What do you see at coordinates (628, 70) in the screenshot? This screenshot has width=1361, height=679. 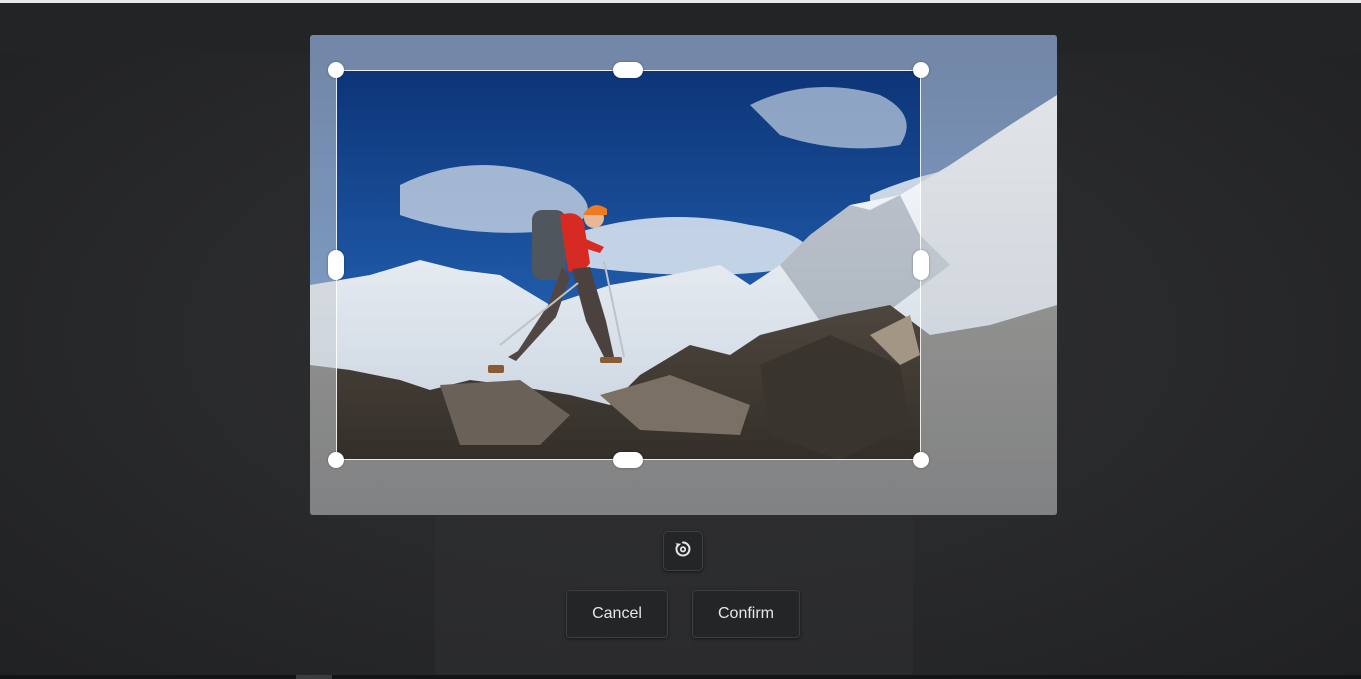 I see `crop-handle-top` at bounding box center [628, 70].